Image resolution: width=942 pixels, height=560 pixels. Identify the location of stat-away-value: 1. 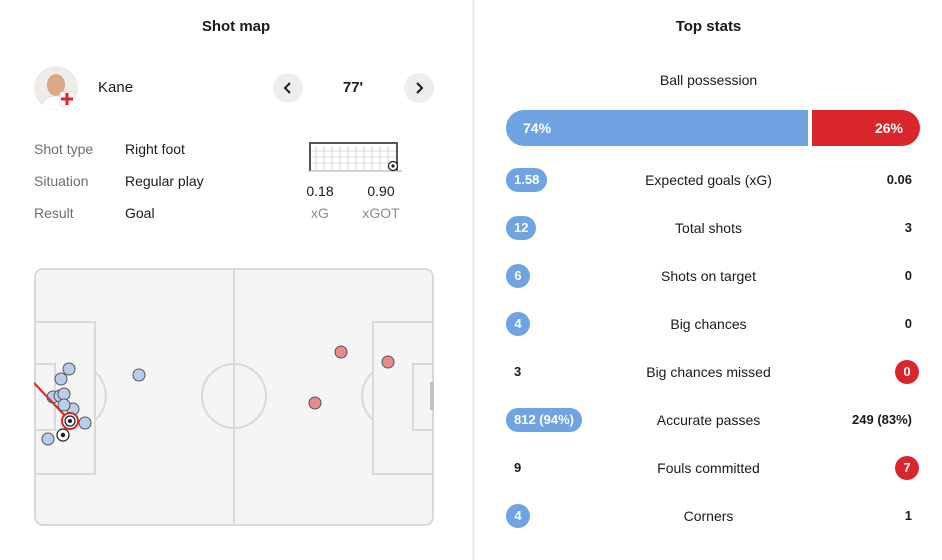
(908, 515).